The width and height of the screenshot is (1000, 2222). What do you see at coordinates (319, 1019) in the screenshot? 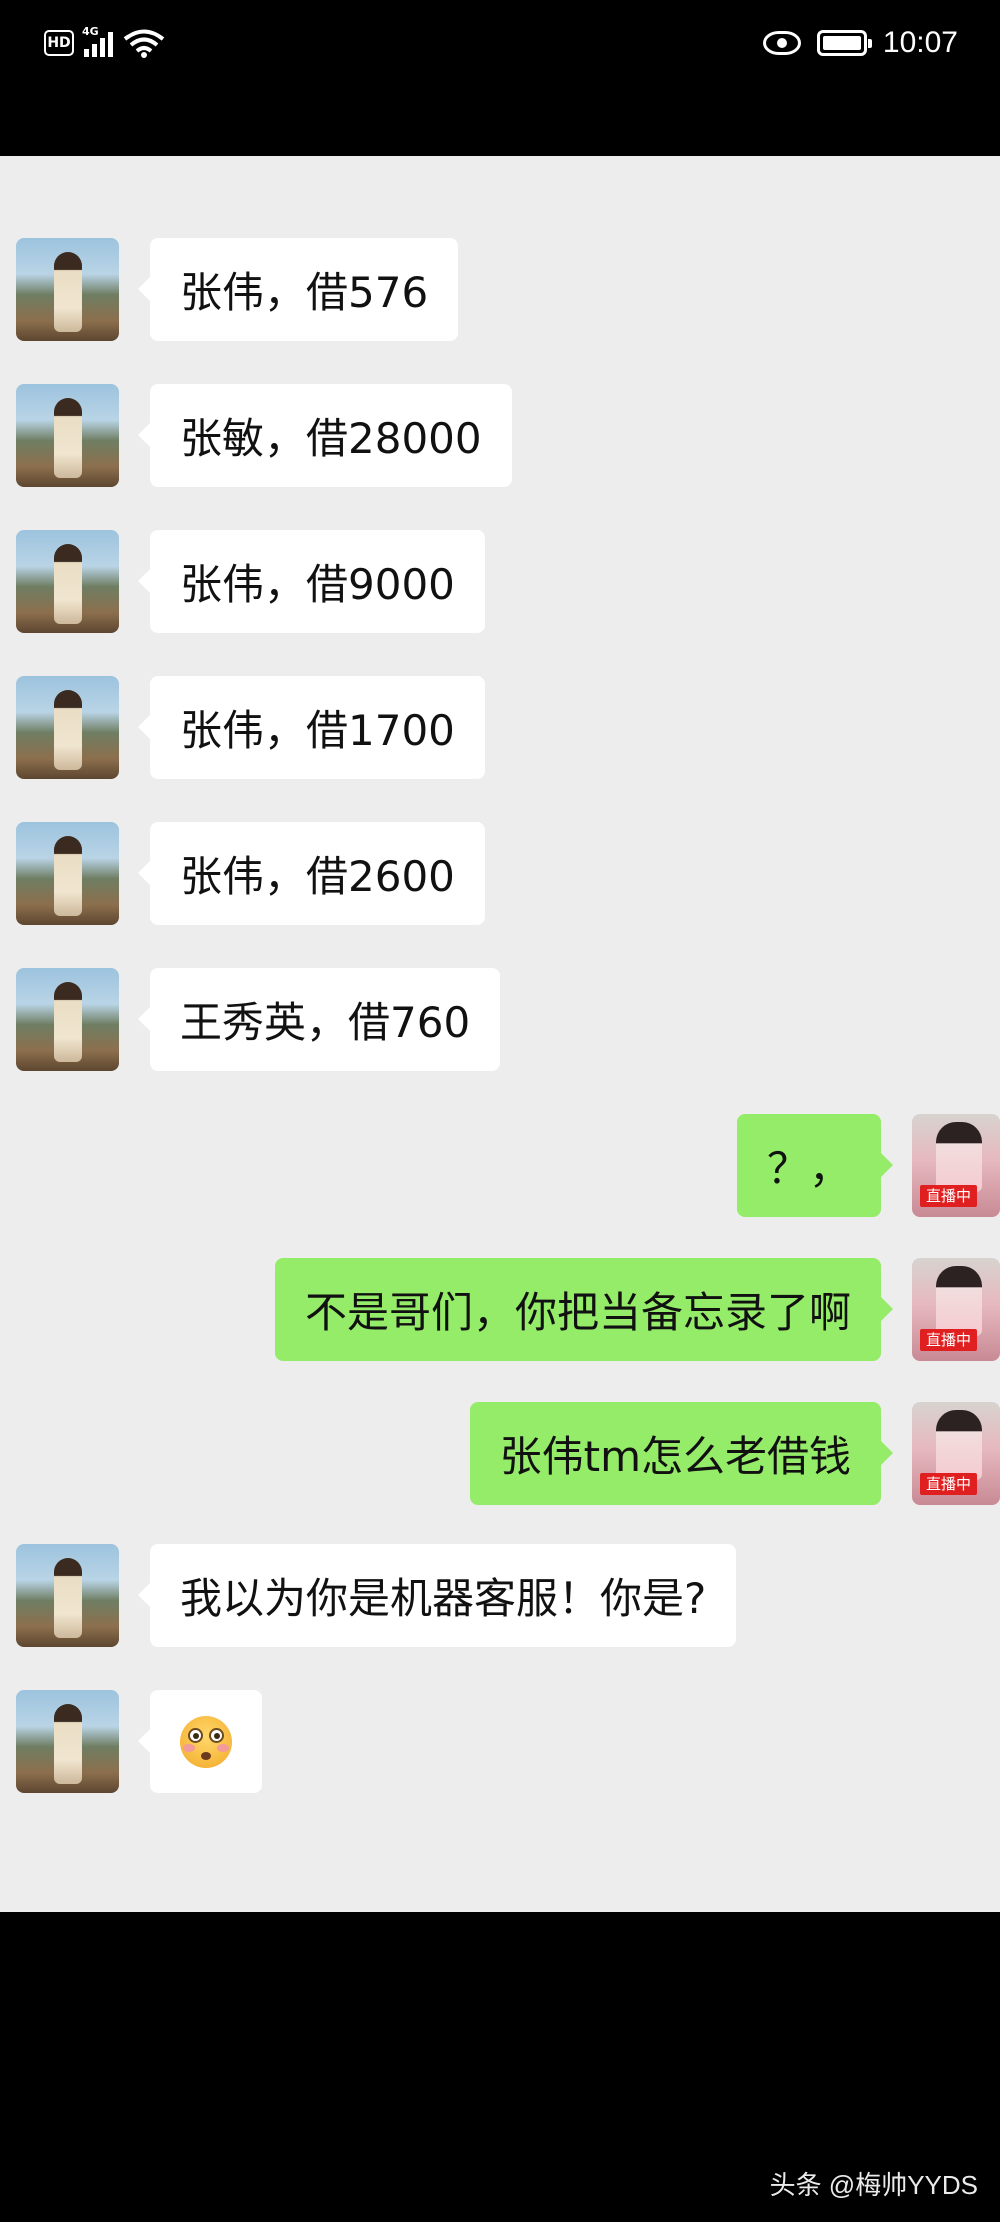
I see `message-bubble-incoming: 王秀英，借760` at bounding box center [319, 1019].